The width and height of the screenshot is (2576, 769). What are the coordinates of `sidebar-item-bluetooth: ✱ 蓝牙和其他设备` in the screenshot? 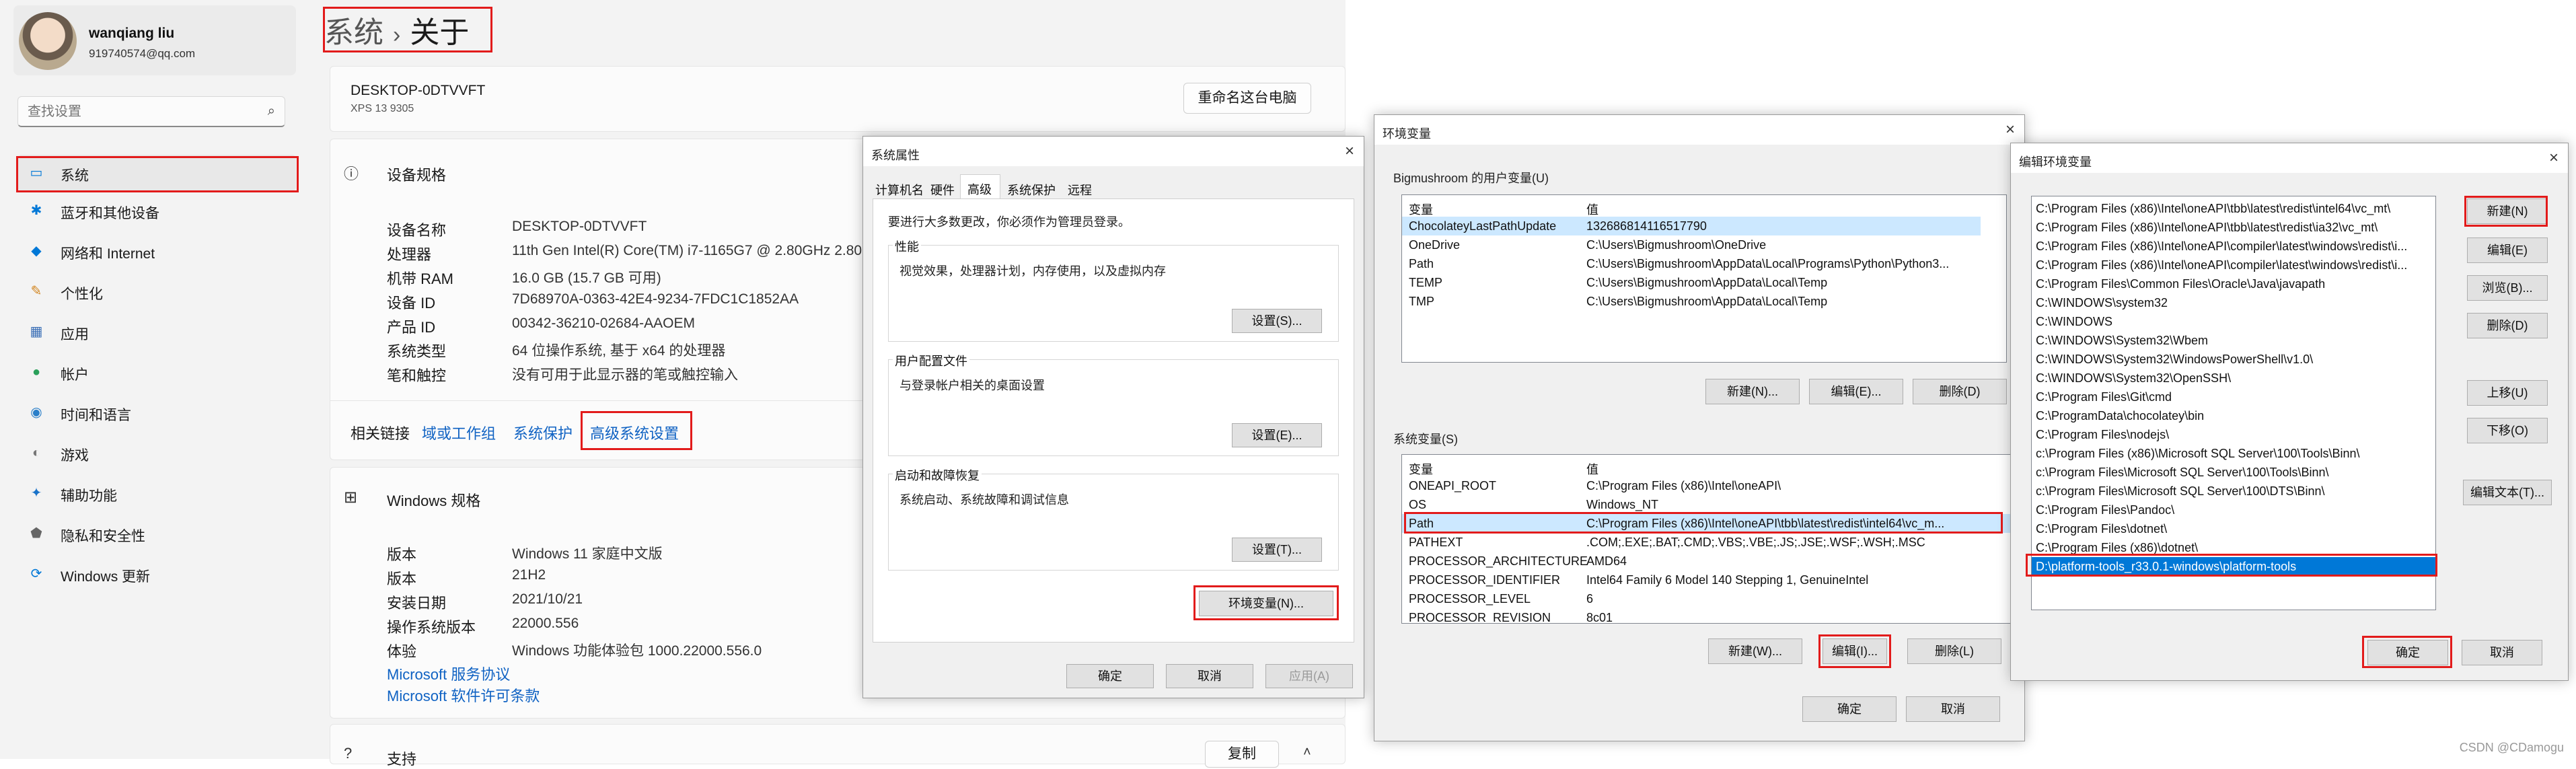 It's located at (156, 210).